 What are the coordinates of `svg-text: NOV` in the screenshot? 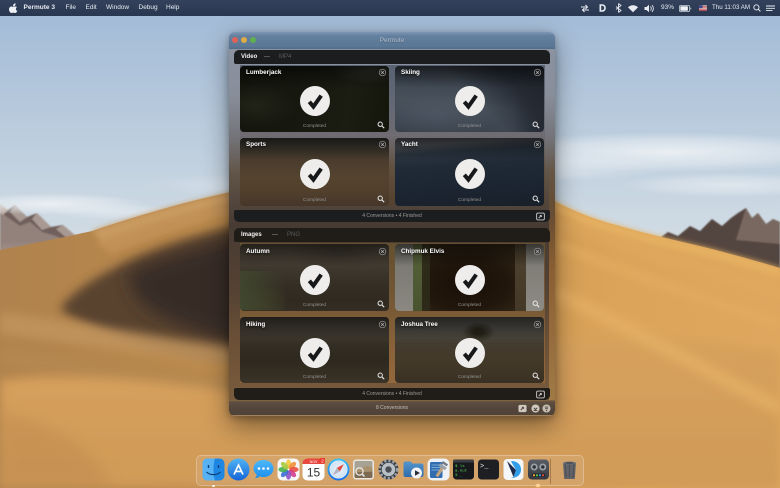 It's located at (313, 462).